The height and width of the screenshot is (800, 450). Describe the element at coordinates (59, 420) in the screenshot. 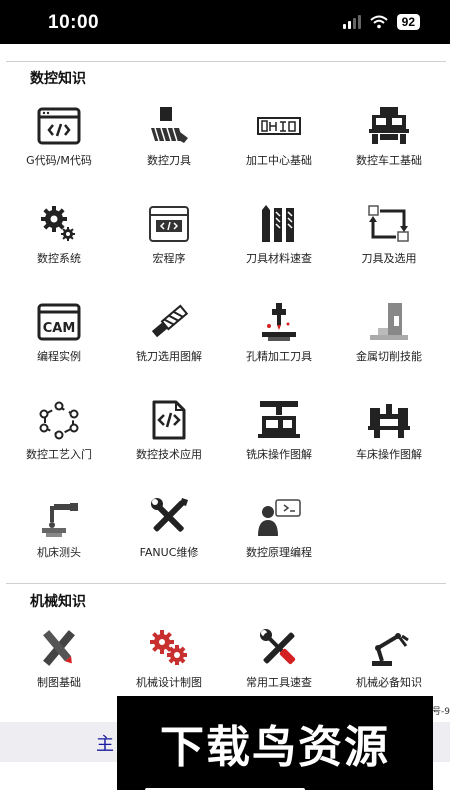

I see `process-cycle-icon` at that location.